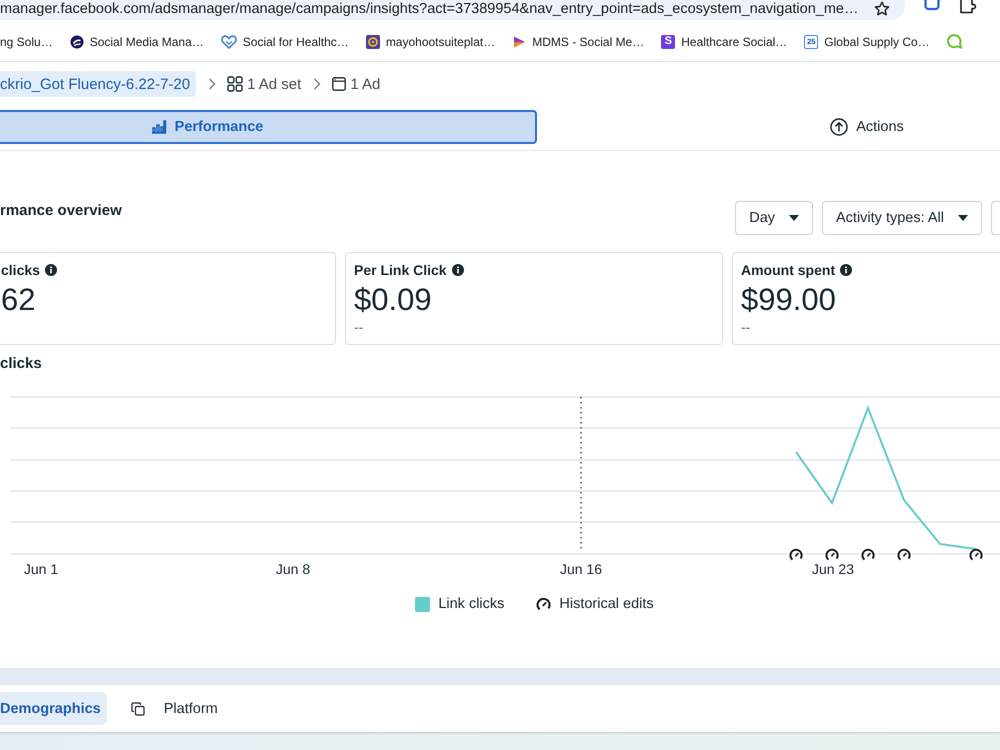  I want to click on legend-label: Historical edits, so click(606, 604).